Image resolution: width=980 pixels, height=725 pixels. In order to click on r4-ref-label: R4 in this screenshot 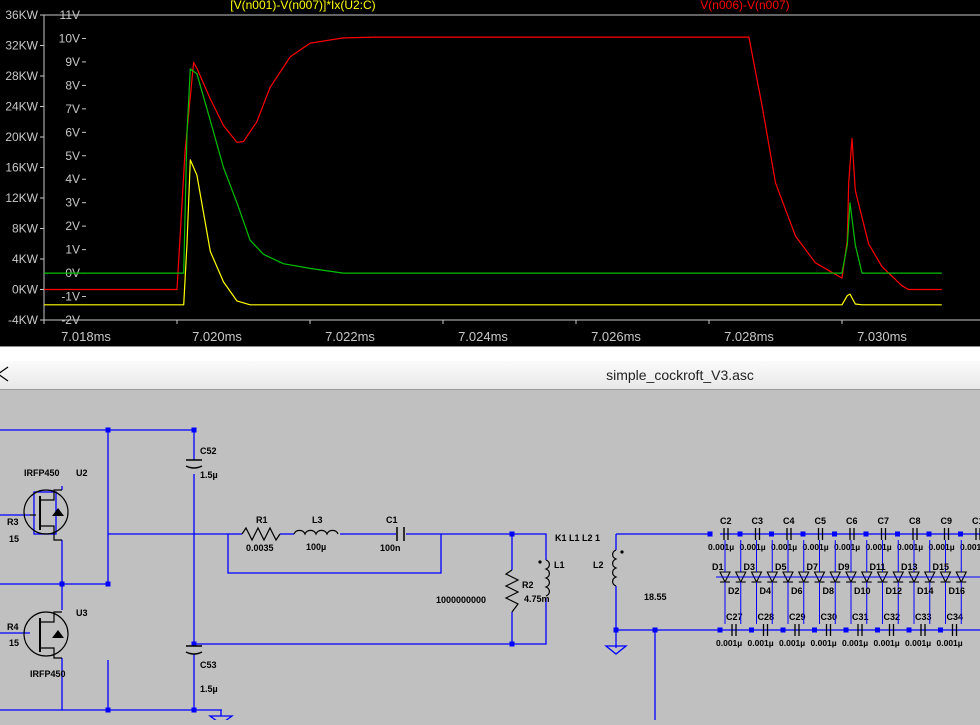, I will do `click(13, 627)`.